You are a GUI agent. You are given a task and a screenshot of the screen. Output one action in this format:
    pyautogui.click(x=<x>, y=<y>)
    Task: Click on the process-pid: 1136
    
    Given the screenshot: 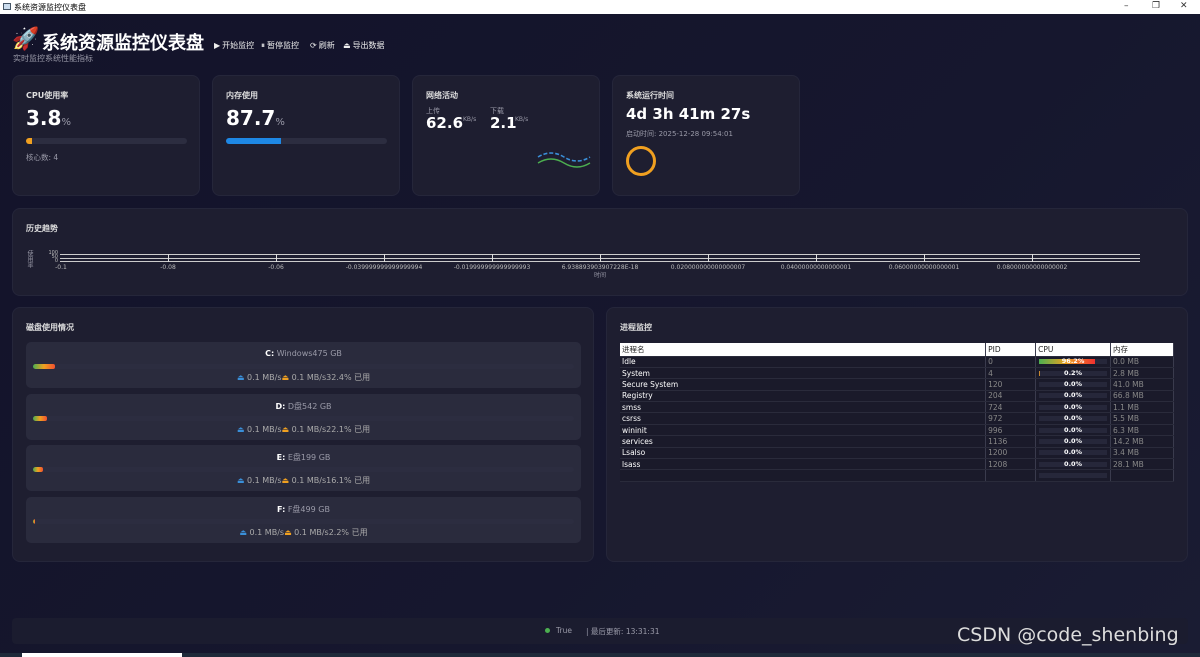 What is the action you would take?
    pyautogui.click(x=1011, y=441)
    